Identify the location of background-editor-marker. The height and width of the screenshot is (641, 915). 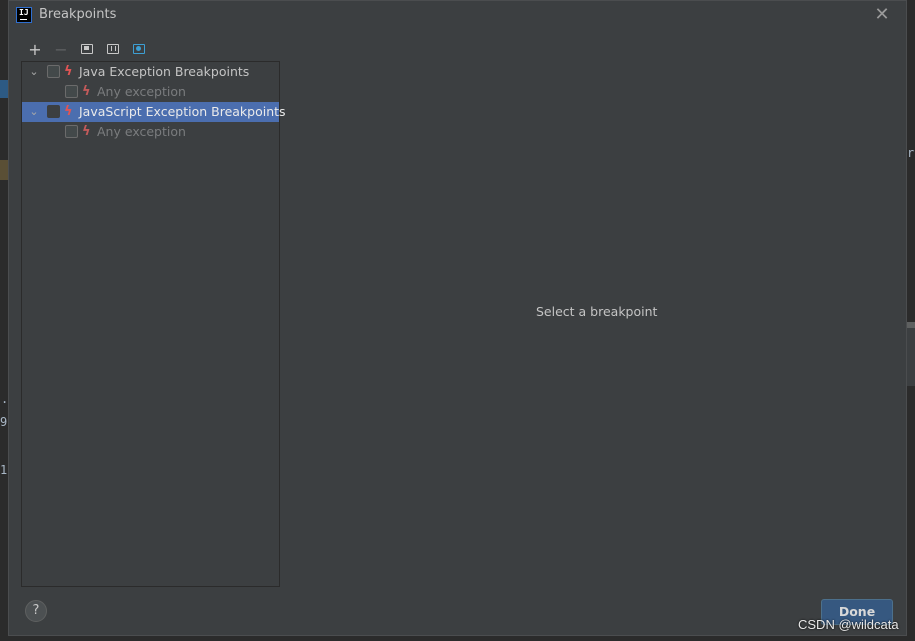
(4, 170).